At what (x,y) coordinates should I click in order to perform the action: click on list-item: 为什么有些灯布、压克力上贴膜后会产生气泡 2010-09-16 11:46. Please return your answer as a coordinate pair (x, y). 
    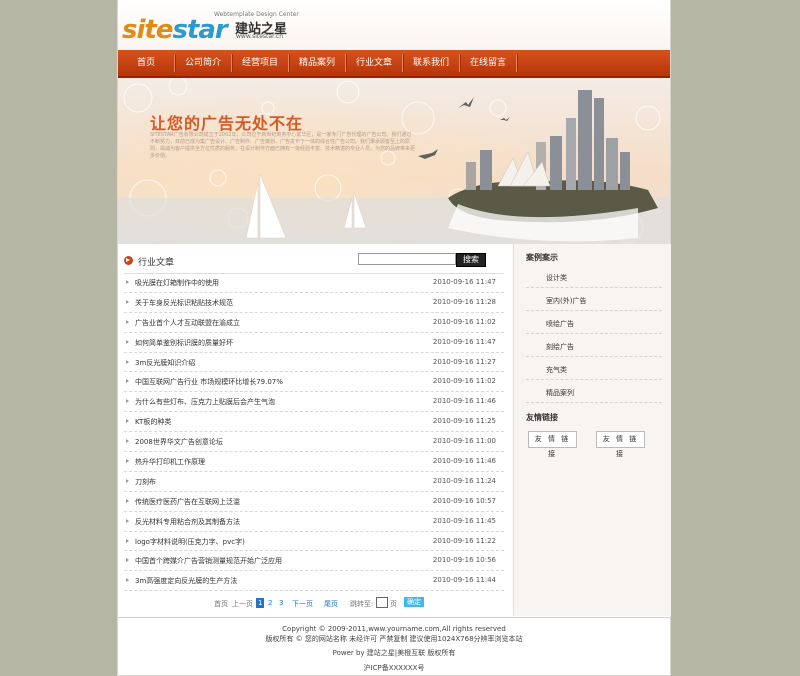
    Looking at the image, I should click on (314, 402).